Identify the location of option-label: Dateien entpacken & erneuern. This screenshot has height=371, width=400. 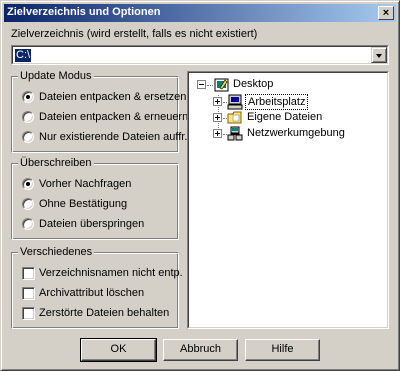
(114, 117).